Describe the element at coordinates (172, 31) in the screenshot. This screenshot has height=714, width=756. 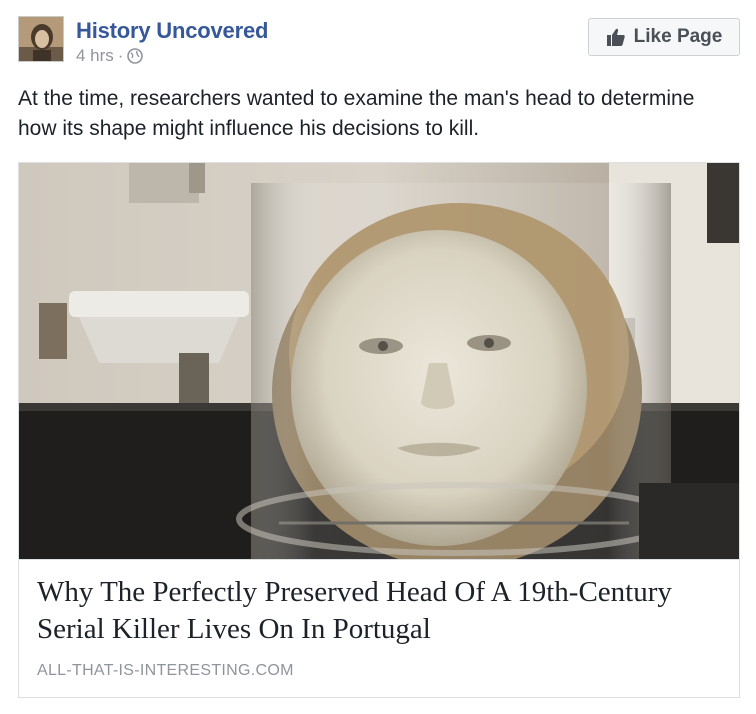
I see `page-name-link: History Uncovered` at that location.